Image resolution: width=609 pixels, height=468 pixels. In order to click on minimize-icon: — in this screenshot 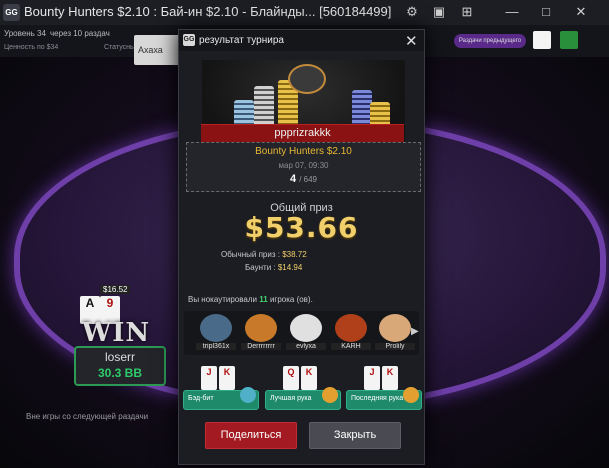, I will do `click(512, 12)`.